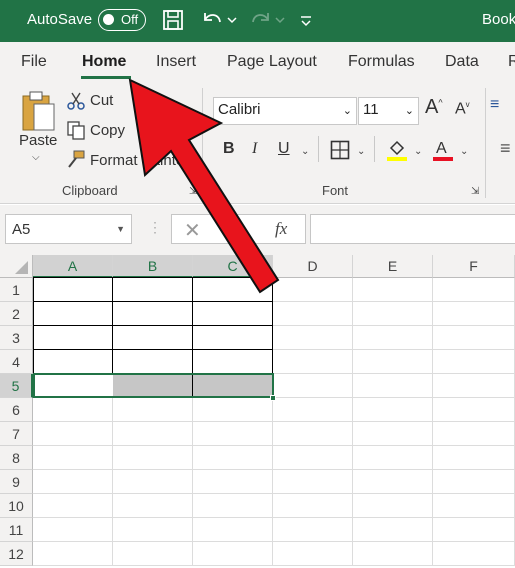 Image resolution: width=515 pixels, height=568 pixels. Describe the element at coordinates (233, 386) in the screenshot. I see `cell-c5` at that location.